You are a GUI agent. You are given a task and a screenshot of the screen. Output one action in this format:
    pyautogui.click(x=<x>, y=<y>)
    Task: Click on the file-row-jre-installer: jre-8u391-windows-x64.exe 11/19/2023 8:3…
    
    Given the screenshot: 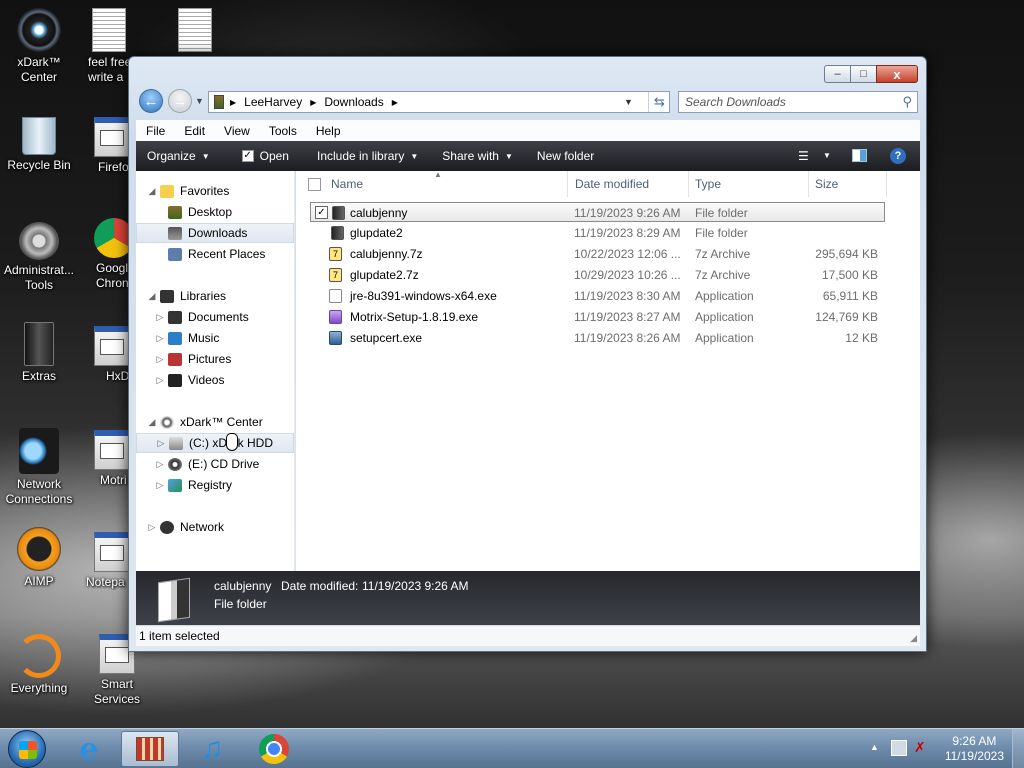 What is the action you would take?
    pyautogui.click(x=597, y=296)
    